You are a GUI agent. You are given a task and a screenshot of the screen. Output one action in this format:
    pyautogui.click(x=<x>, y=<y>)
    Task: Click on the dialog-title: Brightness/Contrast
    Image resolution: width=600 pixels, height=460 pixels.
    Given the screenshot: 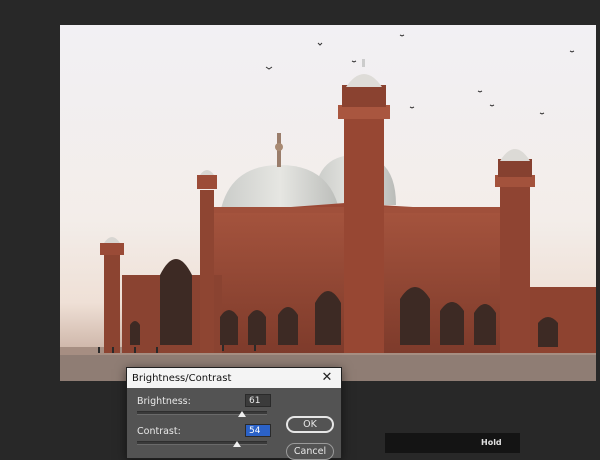 What is the action you would take?
    pyautogui.click(x=182, y=378)
    